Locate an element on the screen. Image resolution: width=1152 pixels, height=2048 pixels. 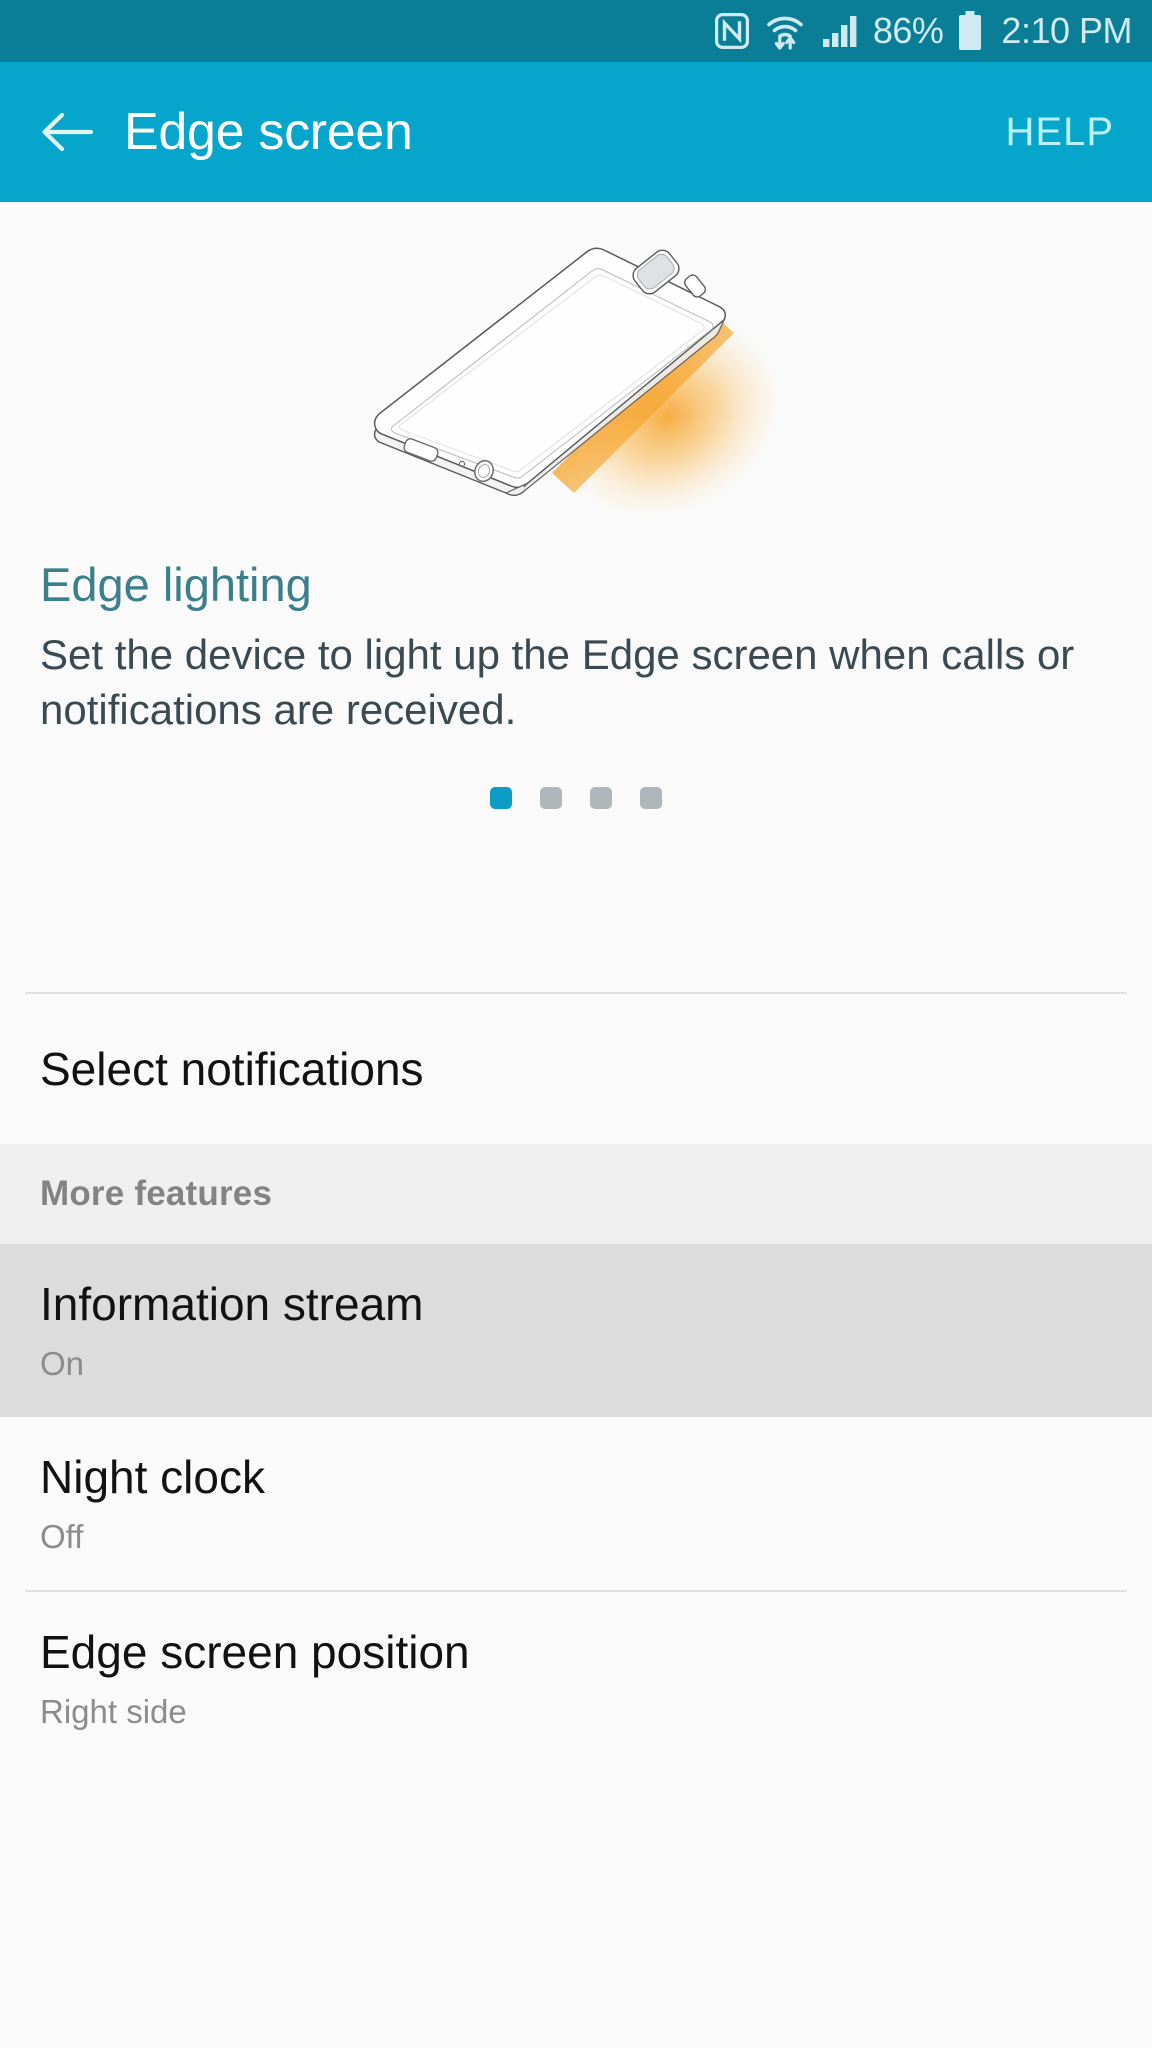
list-item-select-notifications: Select notifications is located at coordinates (576, 1069).